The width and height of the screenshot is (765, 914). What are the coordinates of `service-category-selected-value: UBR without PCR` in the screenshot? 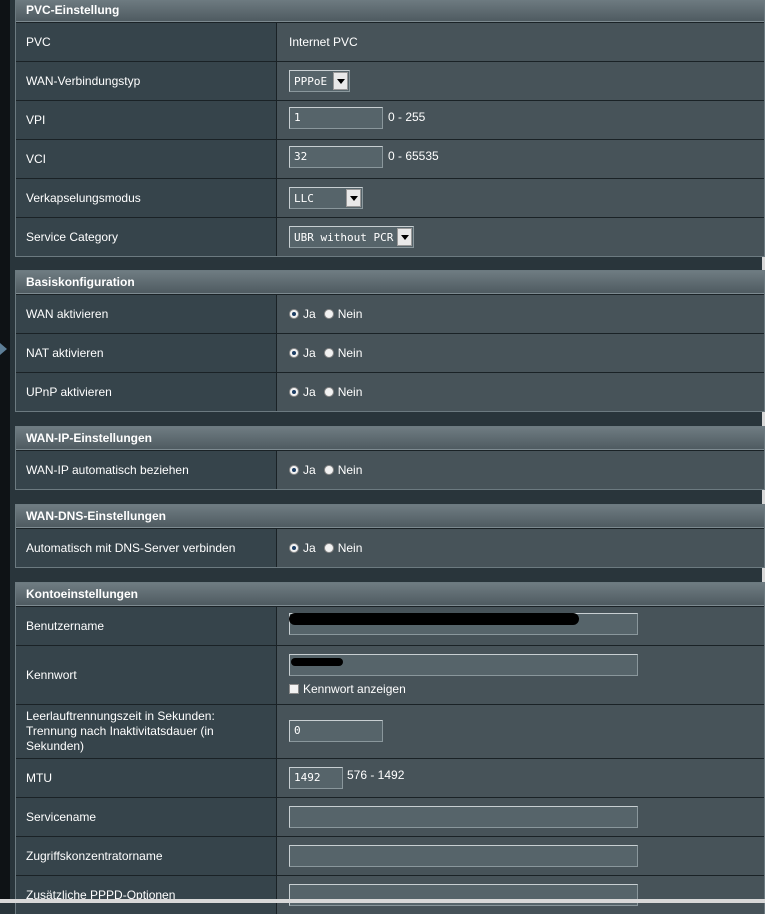 It's located at (344, 237).